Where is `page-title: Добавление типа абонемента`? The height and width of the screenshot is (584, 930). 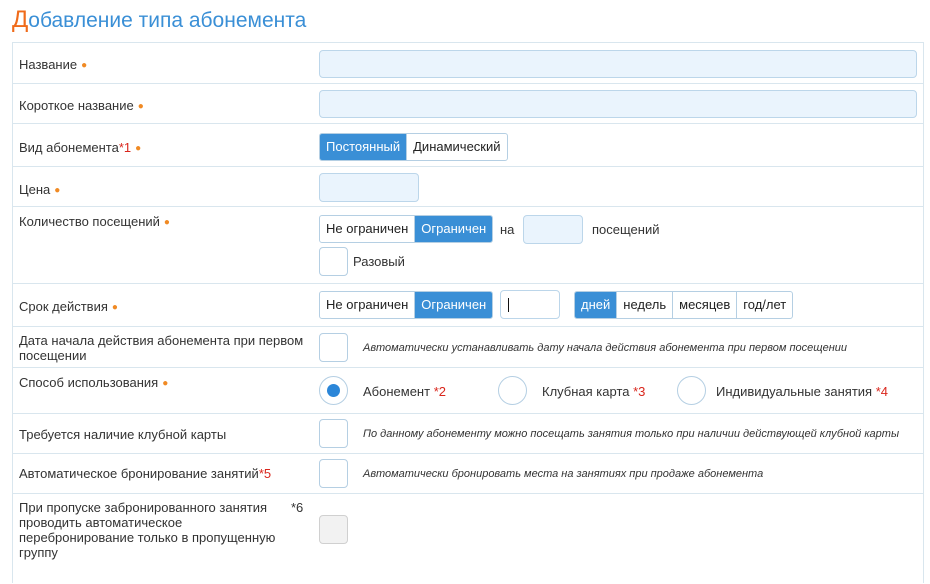
page-title: Добавление типа абонемента is located at coordinates (159, 19).